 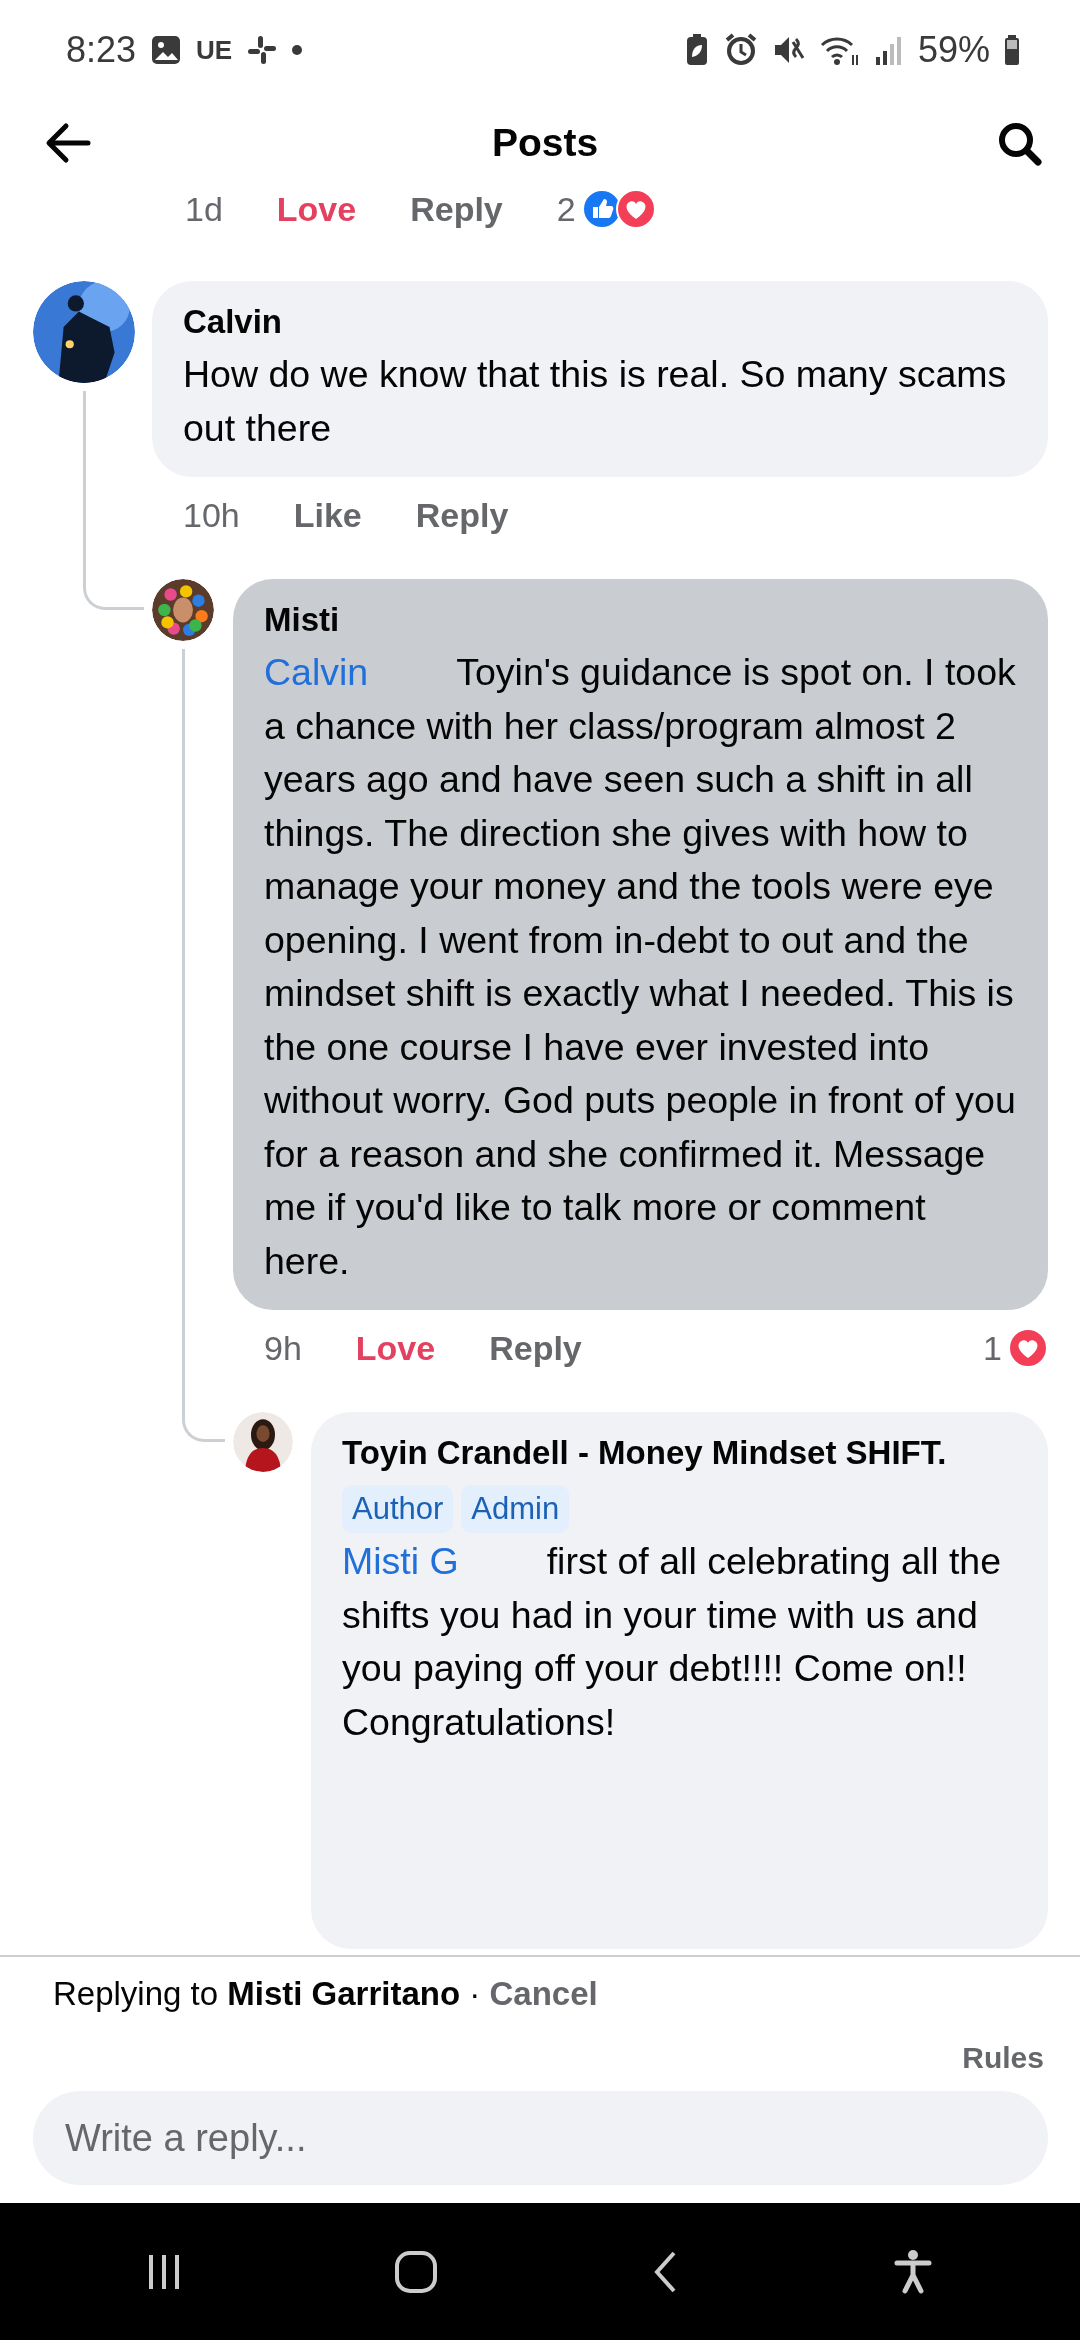 What do you see at coordinates (1003, 2058) in the screenshot?
I see `rules-link: Rules` at bounding box center [1003, 2058].